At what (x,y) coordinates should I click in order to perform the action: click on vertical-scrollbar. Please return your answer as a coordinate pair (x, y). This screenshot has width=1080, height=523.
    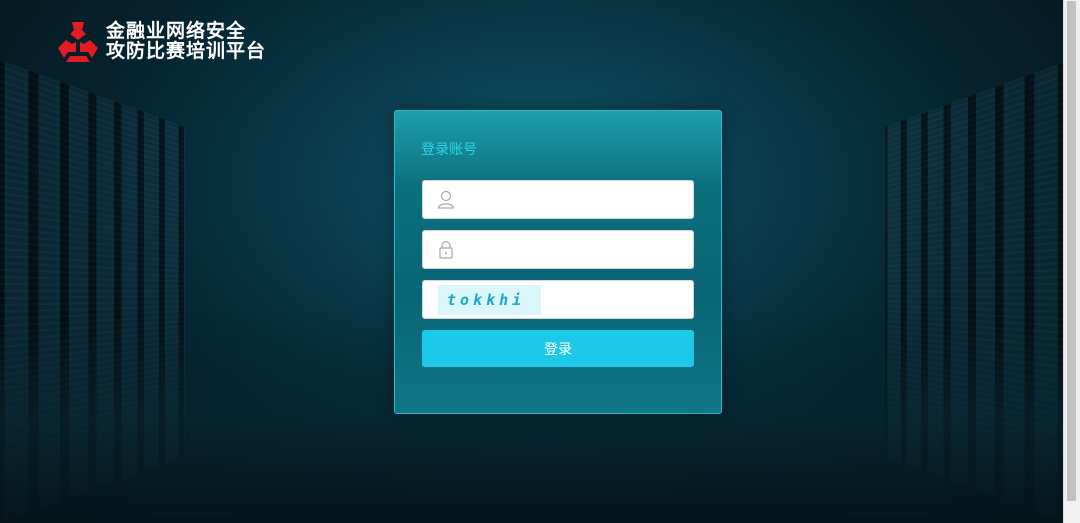
    Looking at the image, I should click on (1071, 261).